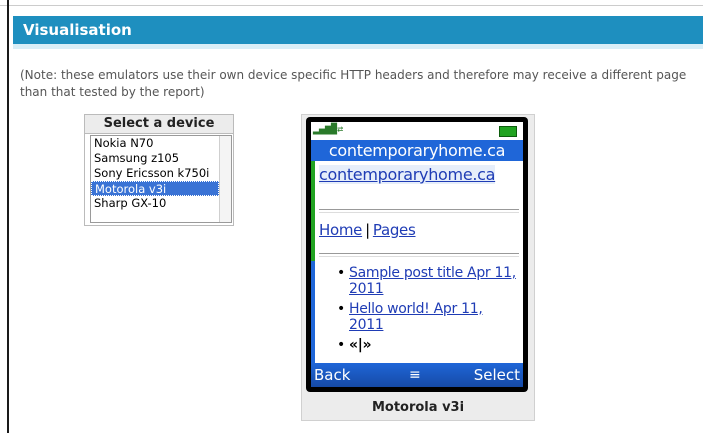 The image size is (703, 433). I want to click on site-home-link: contemporaryhome.ca, so click(407, 174).